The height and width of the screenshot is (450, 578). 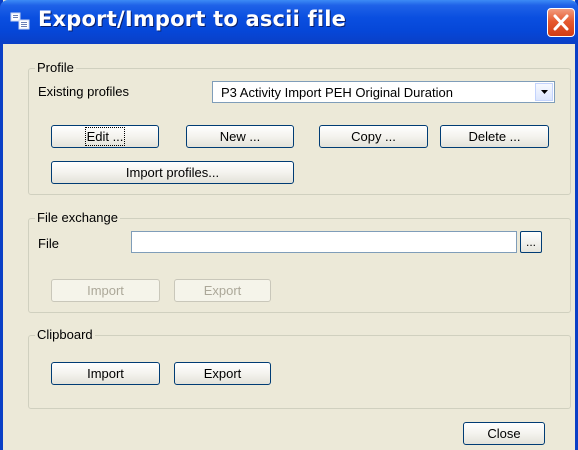 I want to click on selected-profile-value: P3 Activity Import PEH Original Duration, so click(x=337, y=92).